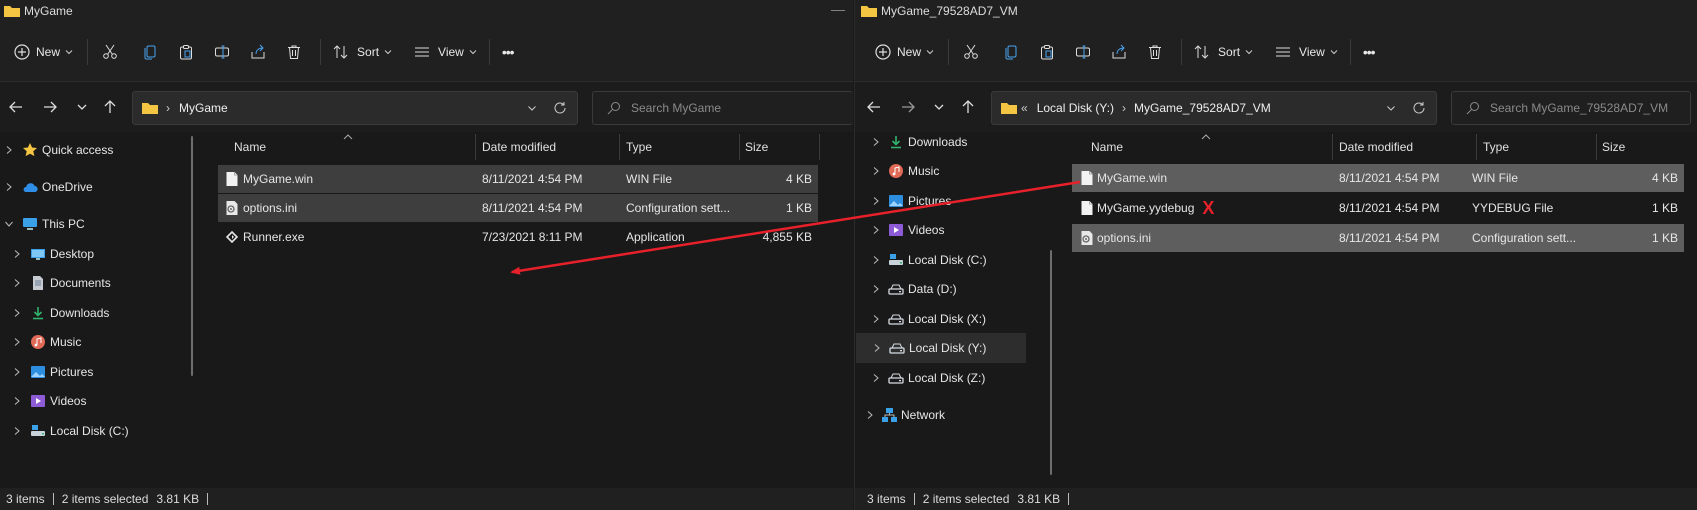 Image resolution: width=1697 pixels, height=510 pixels. I want to click on minimize-button: —, so click(838, 9).